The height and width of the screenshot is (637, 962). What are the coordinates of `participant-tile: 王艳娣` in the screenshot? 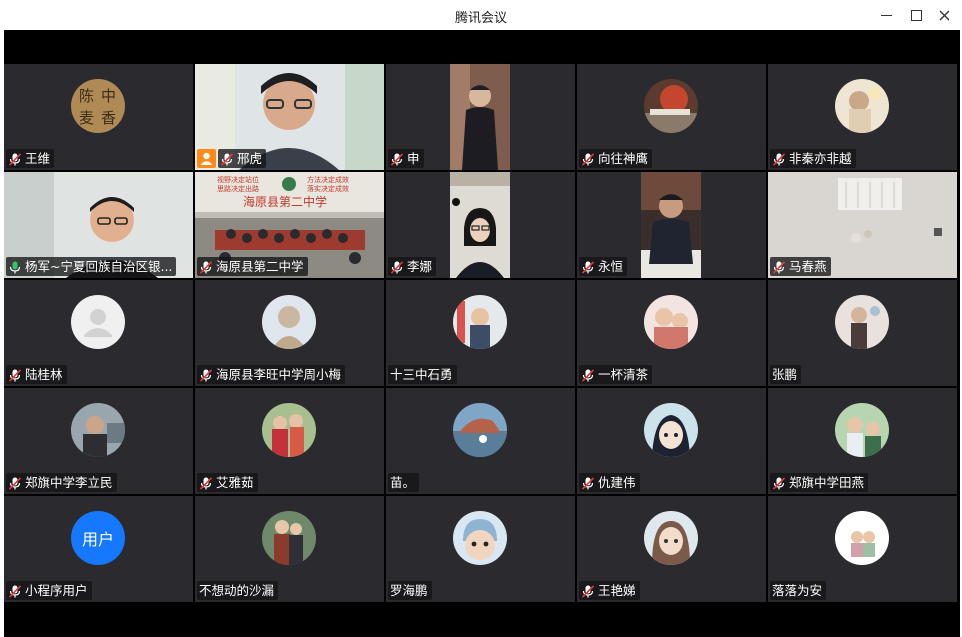 It's located at (671, 549).